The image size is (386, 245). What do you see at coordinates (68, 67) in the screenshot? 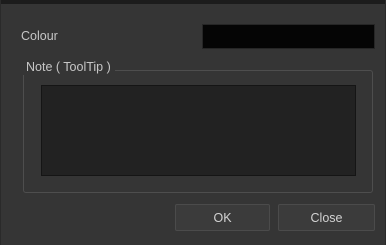
I see `note-group-title: Note ( ToolTip )` at bounding box center [68, 67].